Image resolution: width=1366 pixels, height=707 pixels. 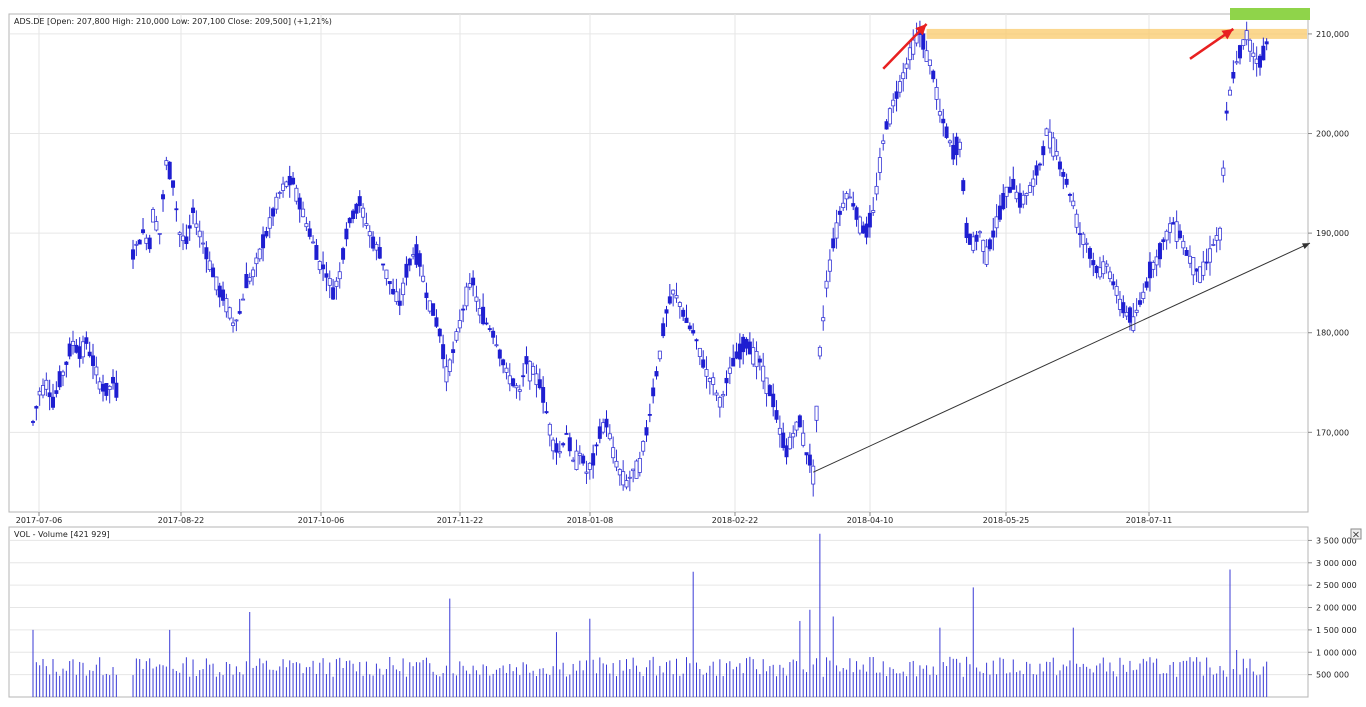 I want to click on x-tick-label: 2018-04-10, so click(x=870, y=520).